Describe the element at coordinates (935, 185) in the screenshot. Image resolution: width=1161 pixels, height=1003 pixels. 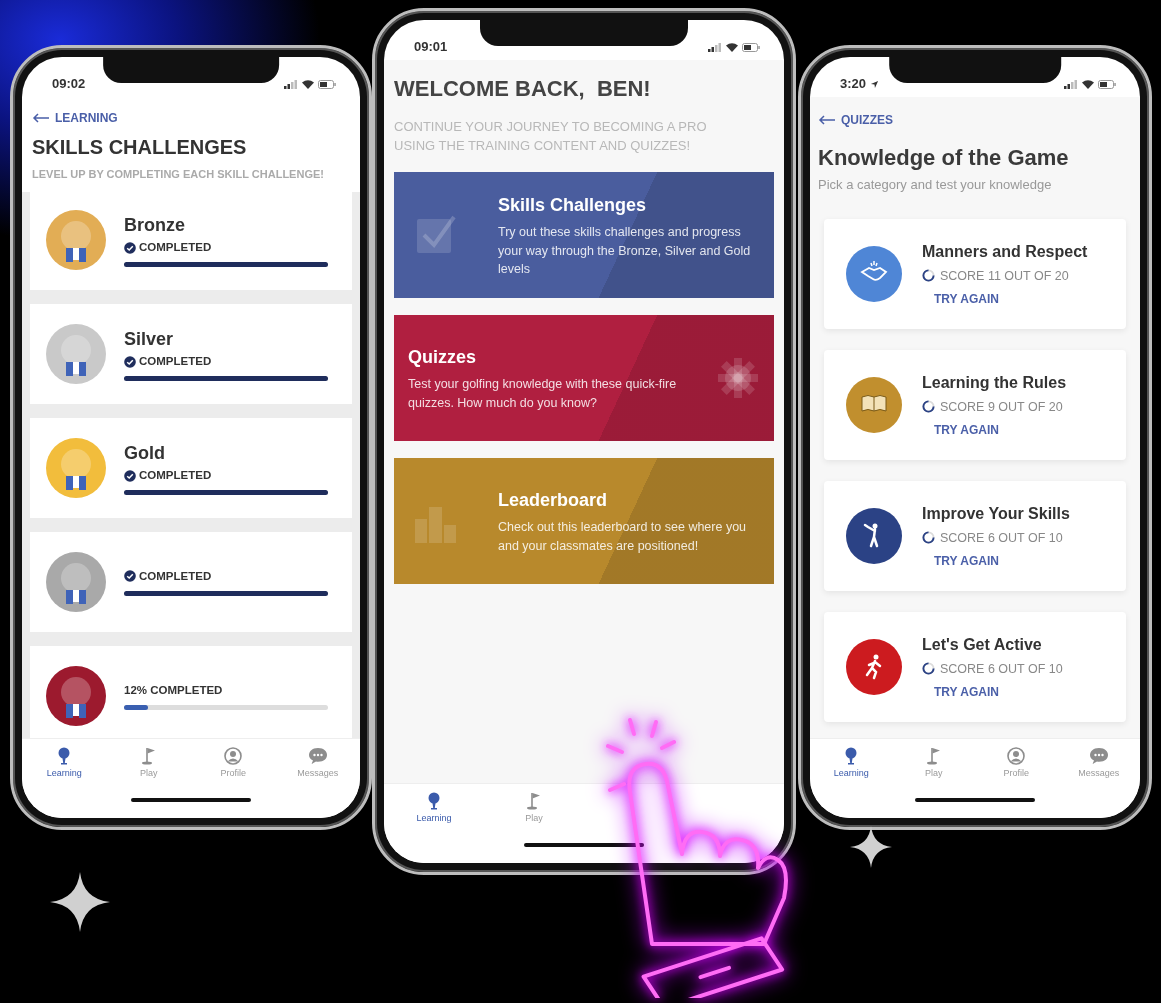
I see `page-subtitle: Pick a category and test your knowledge` at that location.